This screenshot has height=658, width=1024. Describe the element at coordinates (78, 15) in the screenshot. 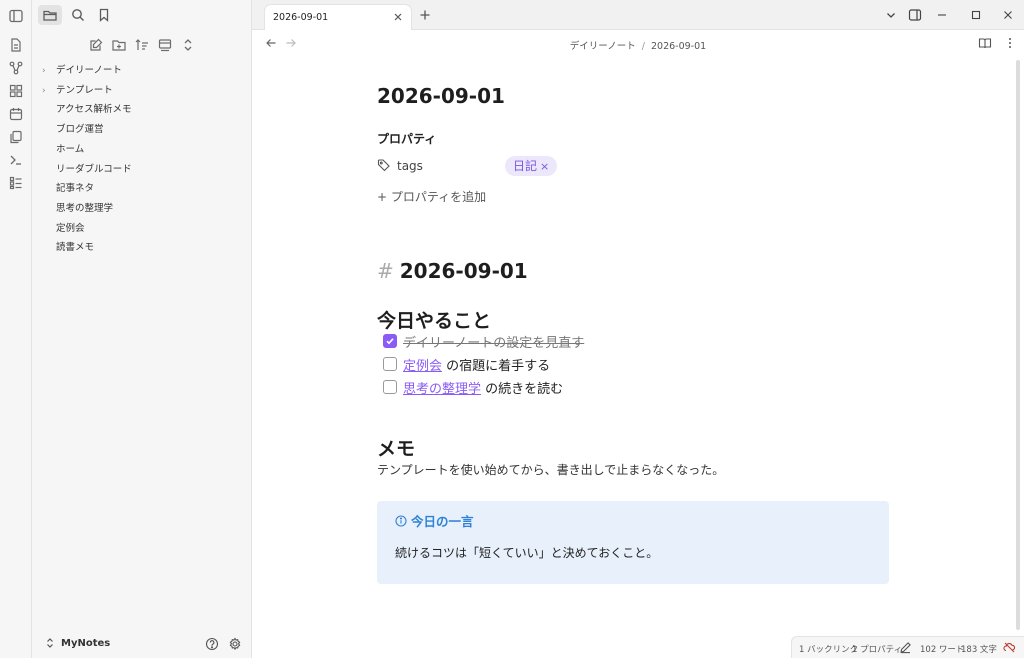

I see `search-icon` at that location.